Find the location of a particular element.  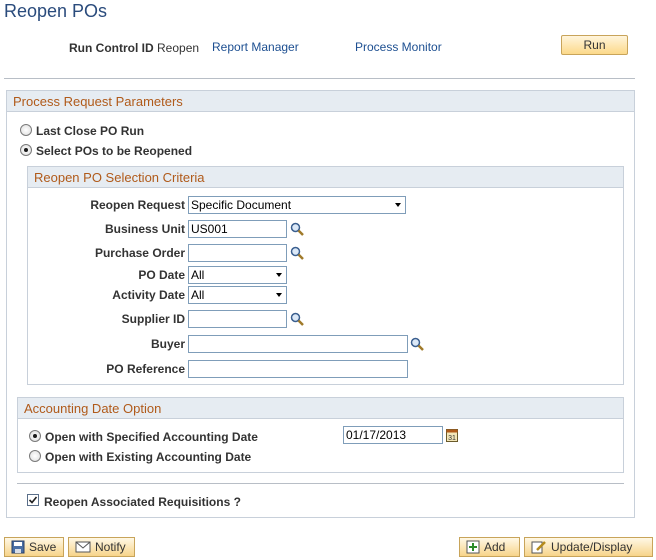

specified-accounting-date-radio is located at coordinates (35, 436).